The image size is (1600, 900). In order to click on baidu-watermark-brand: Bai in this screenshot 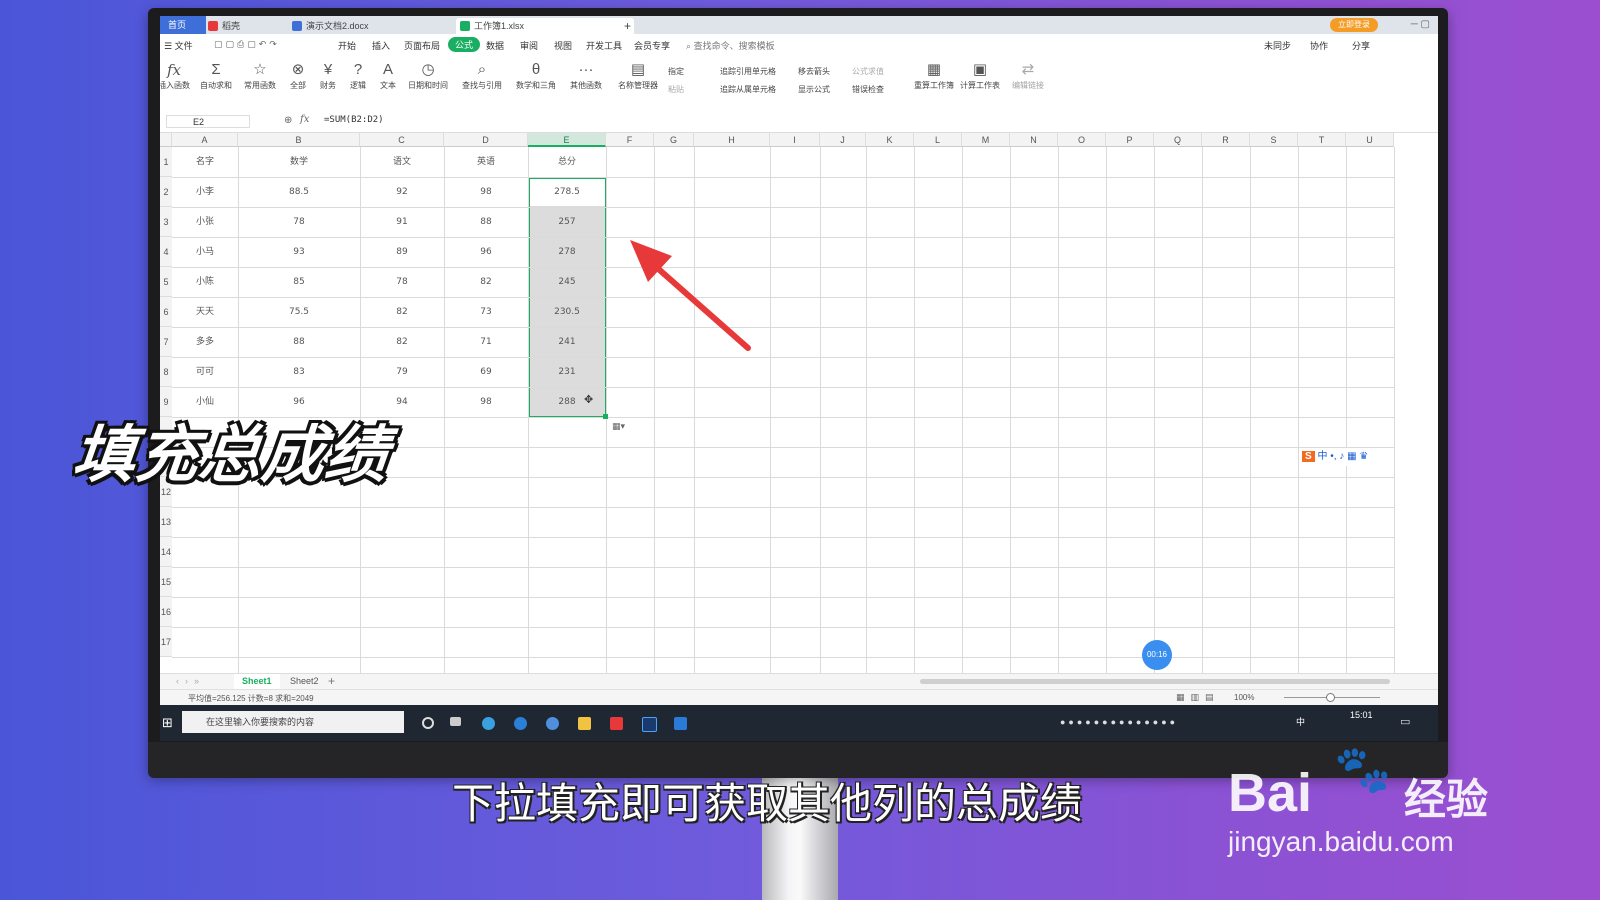, I will do `click(1270, 793)`.